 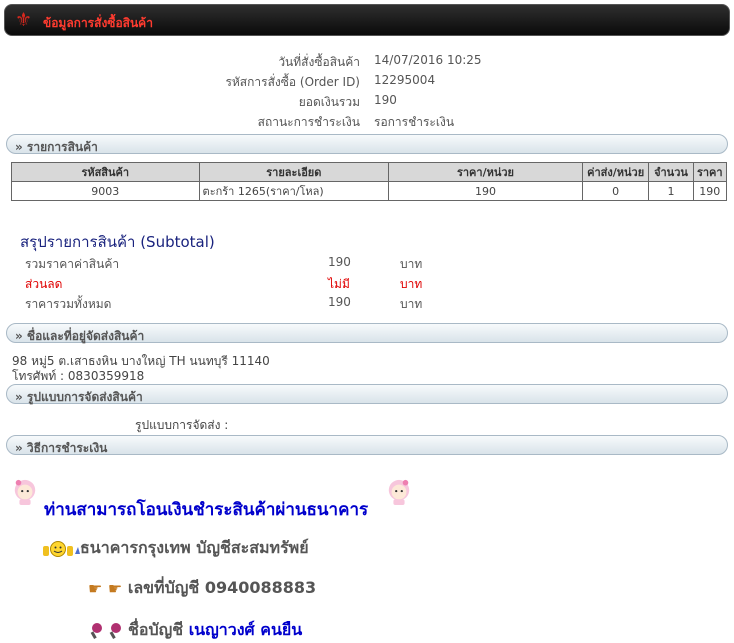 What do you see at coordinates (367, 304) in the screenshot?
I see `subtotal-row-total: ราคารวมทั้งหมด 190 บาท` at bounding box center [367, 304].